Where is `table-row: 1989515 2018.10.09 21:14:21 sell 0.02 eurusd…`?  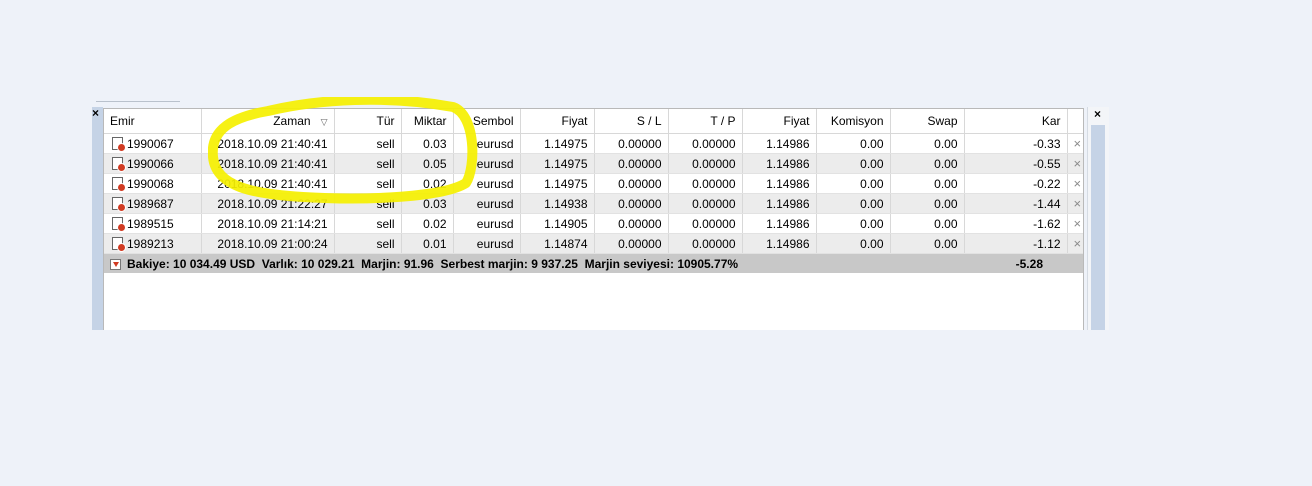 table-row: 1989515 2018.10.09 21:14:21 sell 0.02 eurusd… is located at coordinates (593, 223).